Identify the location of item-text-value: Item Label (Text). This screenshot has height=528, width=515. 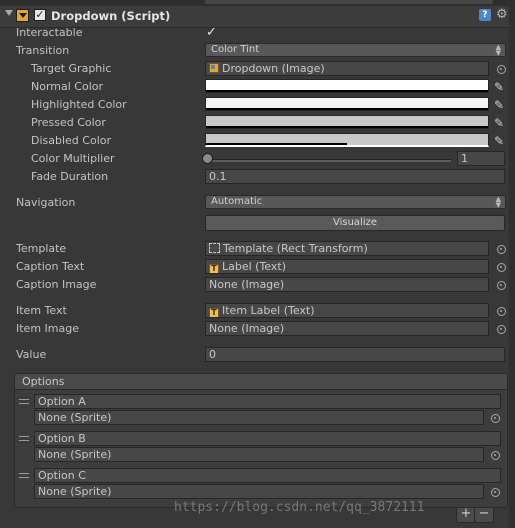
(268, 310).